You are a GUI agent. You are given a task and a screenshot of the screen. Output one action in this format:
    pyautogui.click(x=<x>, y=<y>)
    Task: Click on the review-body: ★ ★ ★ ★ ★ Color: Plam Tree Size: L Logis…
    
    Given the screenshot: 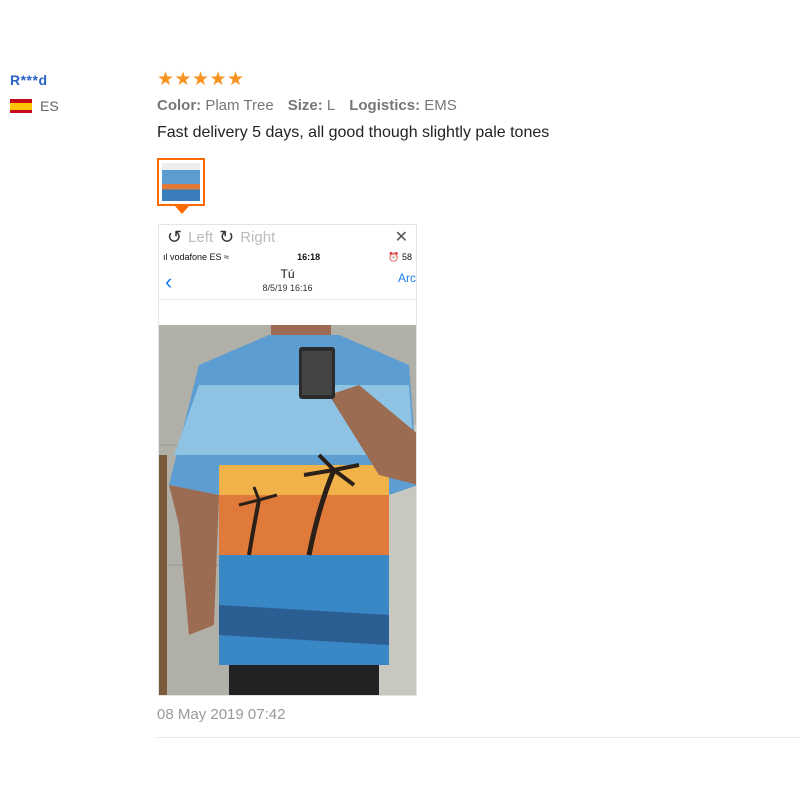 What is the action you would take?
    pyautogui.click(x=477, y=106)
    